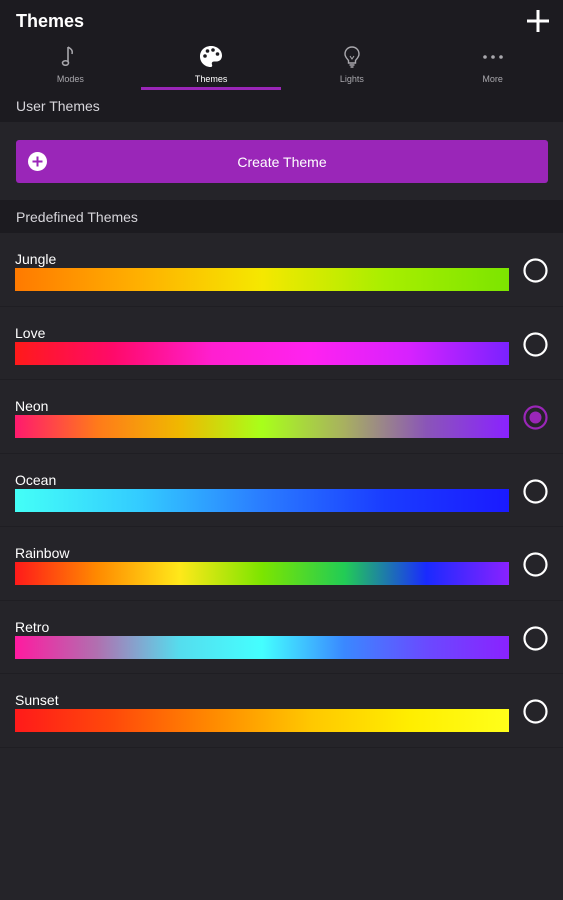 This screenshot has width=563, height=900. I want to click on tab-modes: Modes, so click(70, 65).